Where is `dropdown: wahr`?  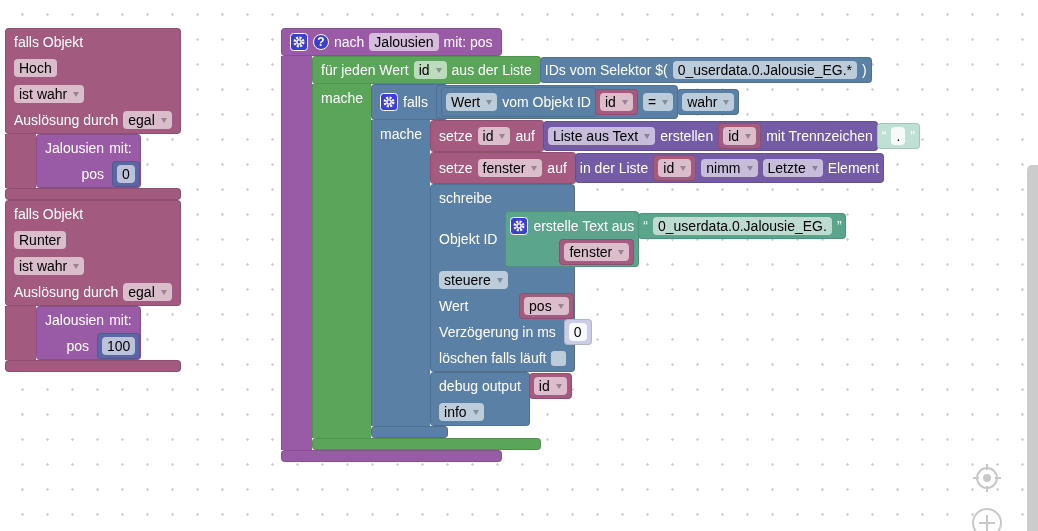
dropdown: wahr is located at coordinates (708, 102).